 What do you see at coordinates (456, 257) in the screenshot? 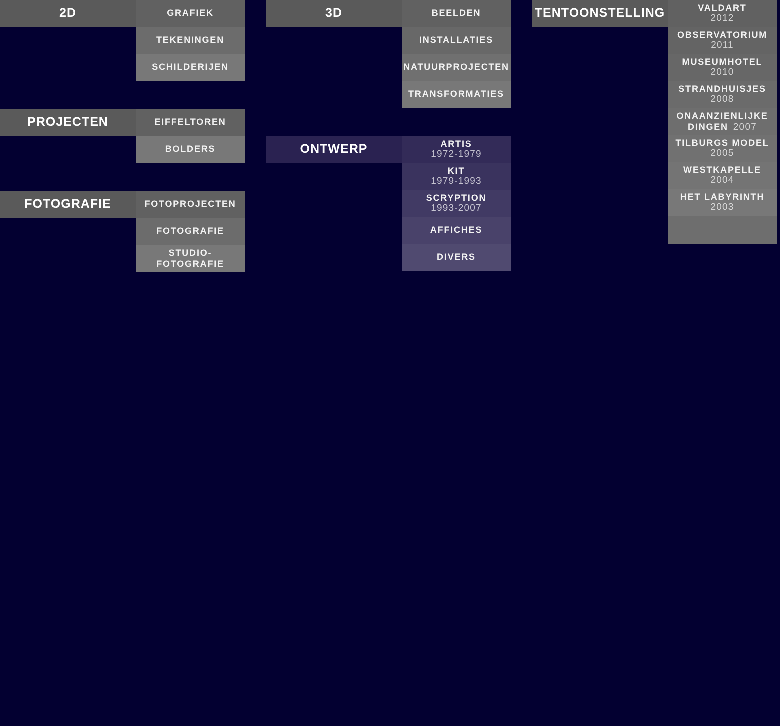
I see `submenu-item: DIVERS` at bounding box center [456, 257].